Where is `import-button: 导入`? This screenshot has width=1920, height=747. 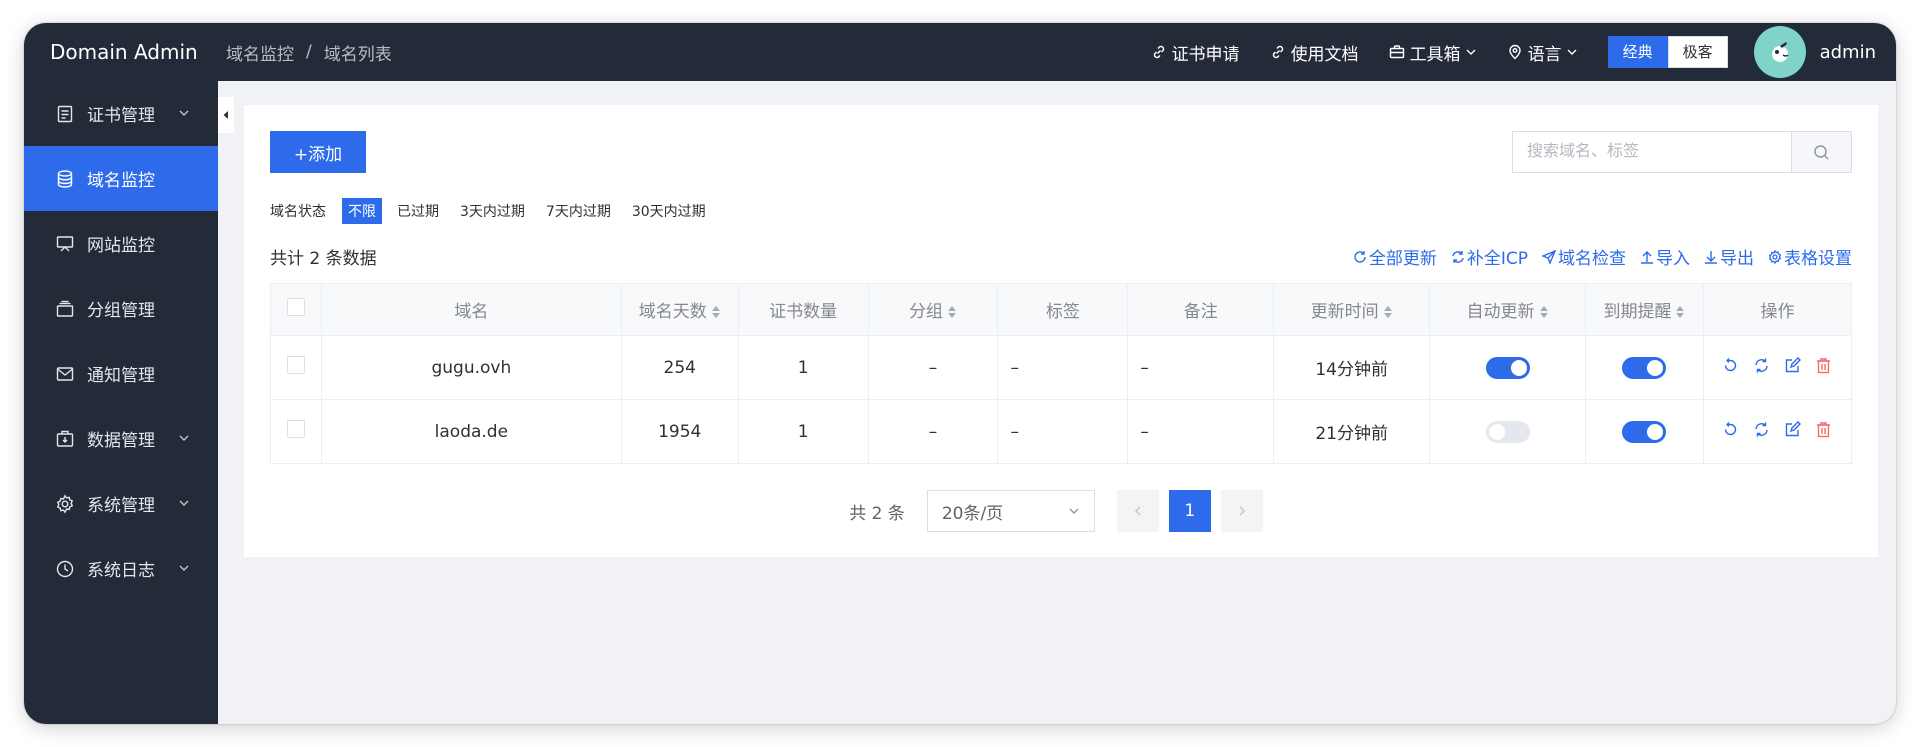 import-button: 导入 is located at coordinates (1665, 256).